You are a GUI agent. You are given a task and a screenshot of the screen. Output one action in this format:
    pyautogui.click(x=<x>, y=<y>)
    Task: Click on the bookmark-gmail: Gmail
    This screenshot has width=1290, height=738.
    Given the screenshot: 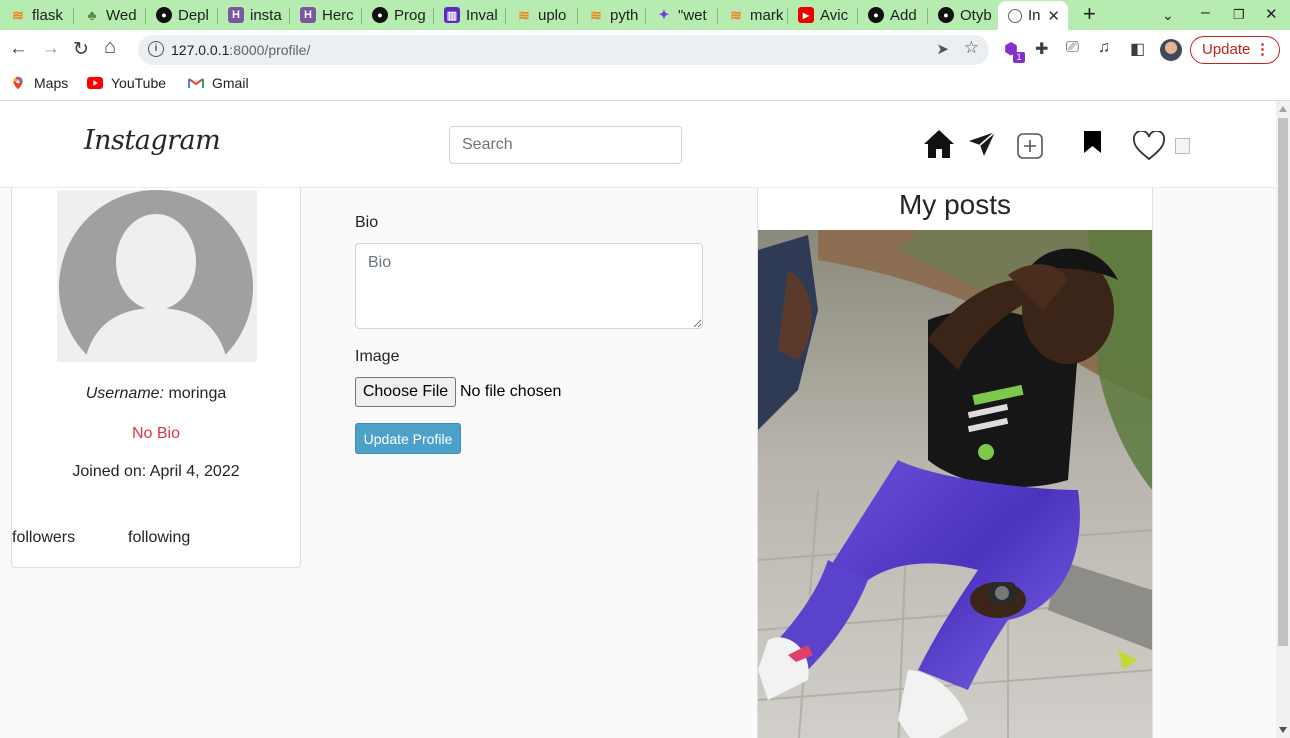 What is the action you would take?
    pyautogui.click(x=218, y=83)
    